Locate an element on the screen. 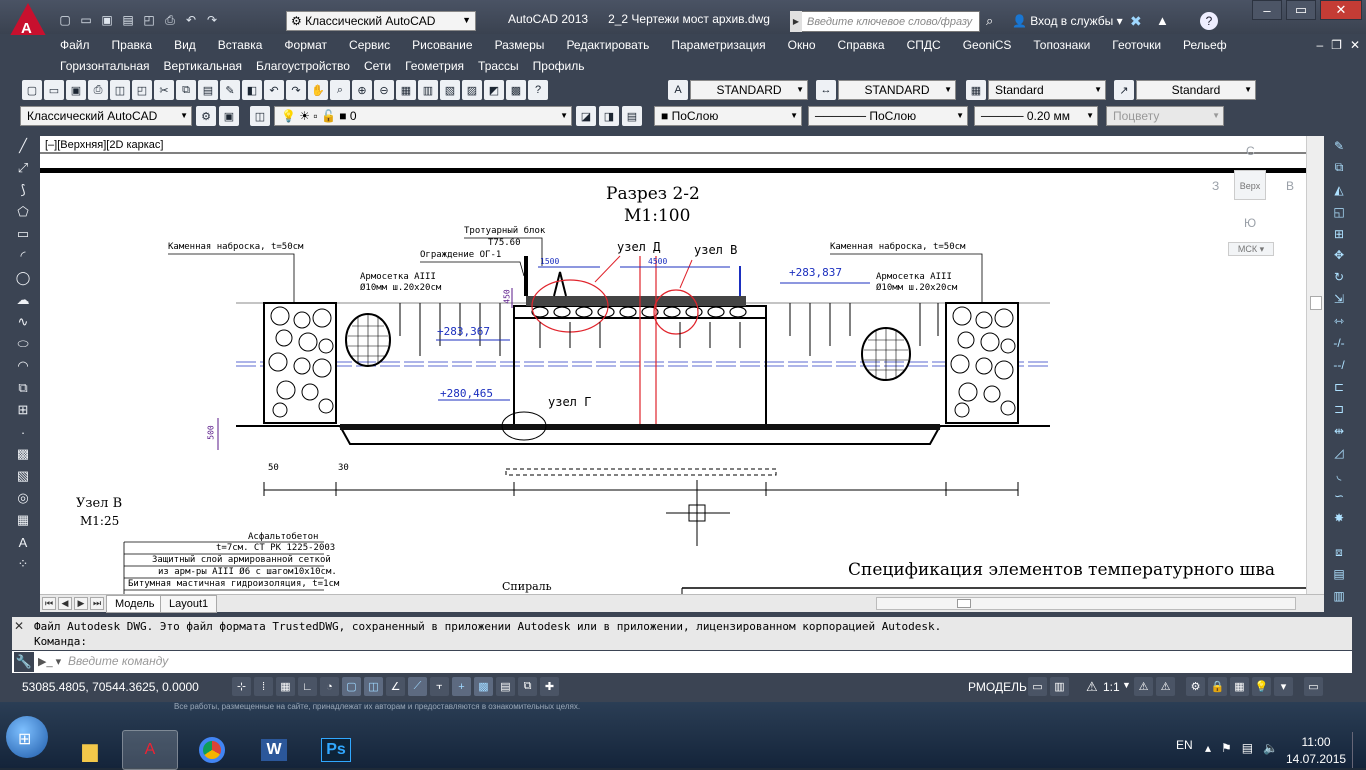 The image size is (1366, 770). undo-icon: ↶ is located at coordinates (191, 20).